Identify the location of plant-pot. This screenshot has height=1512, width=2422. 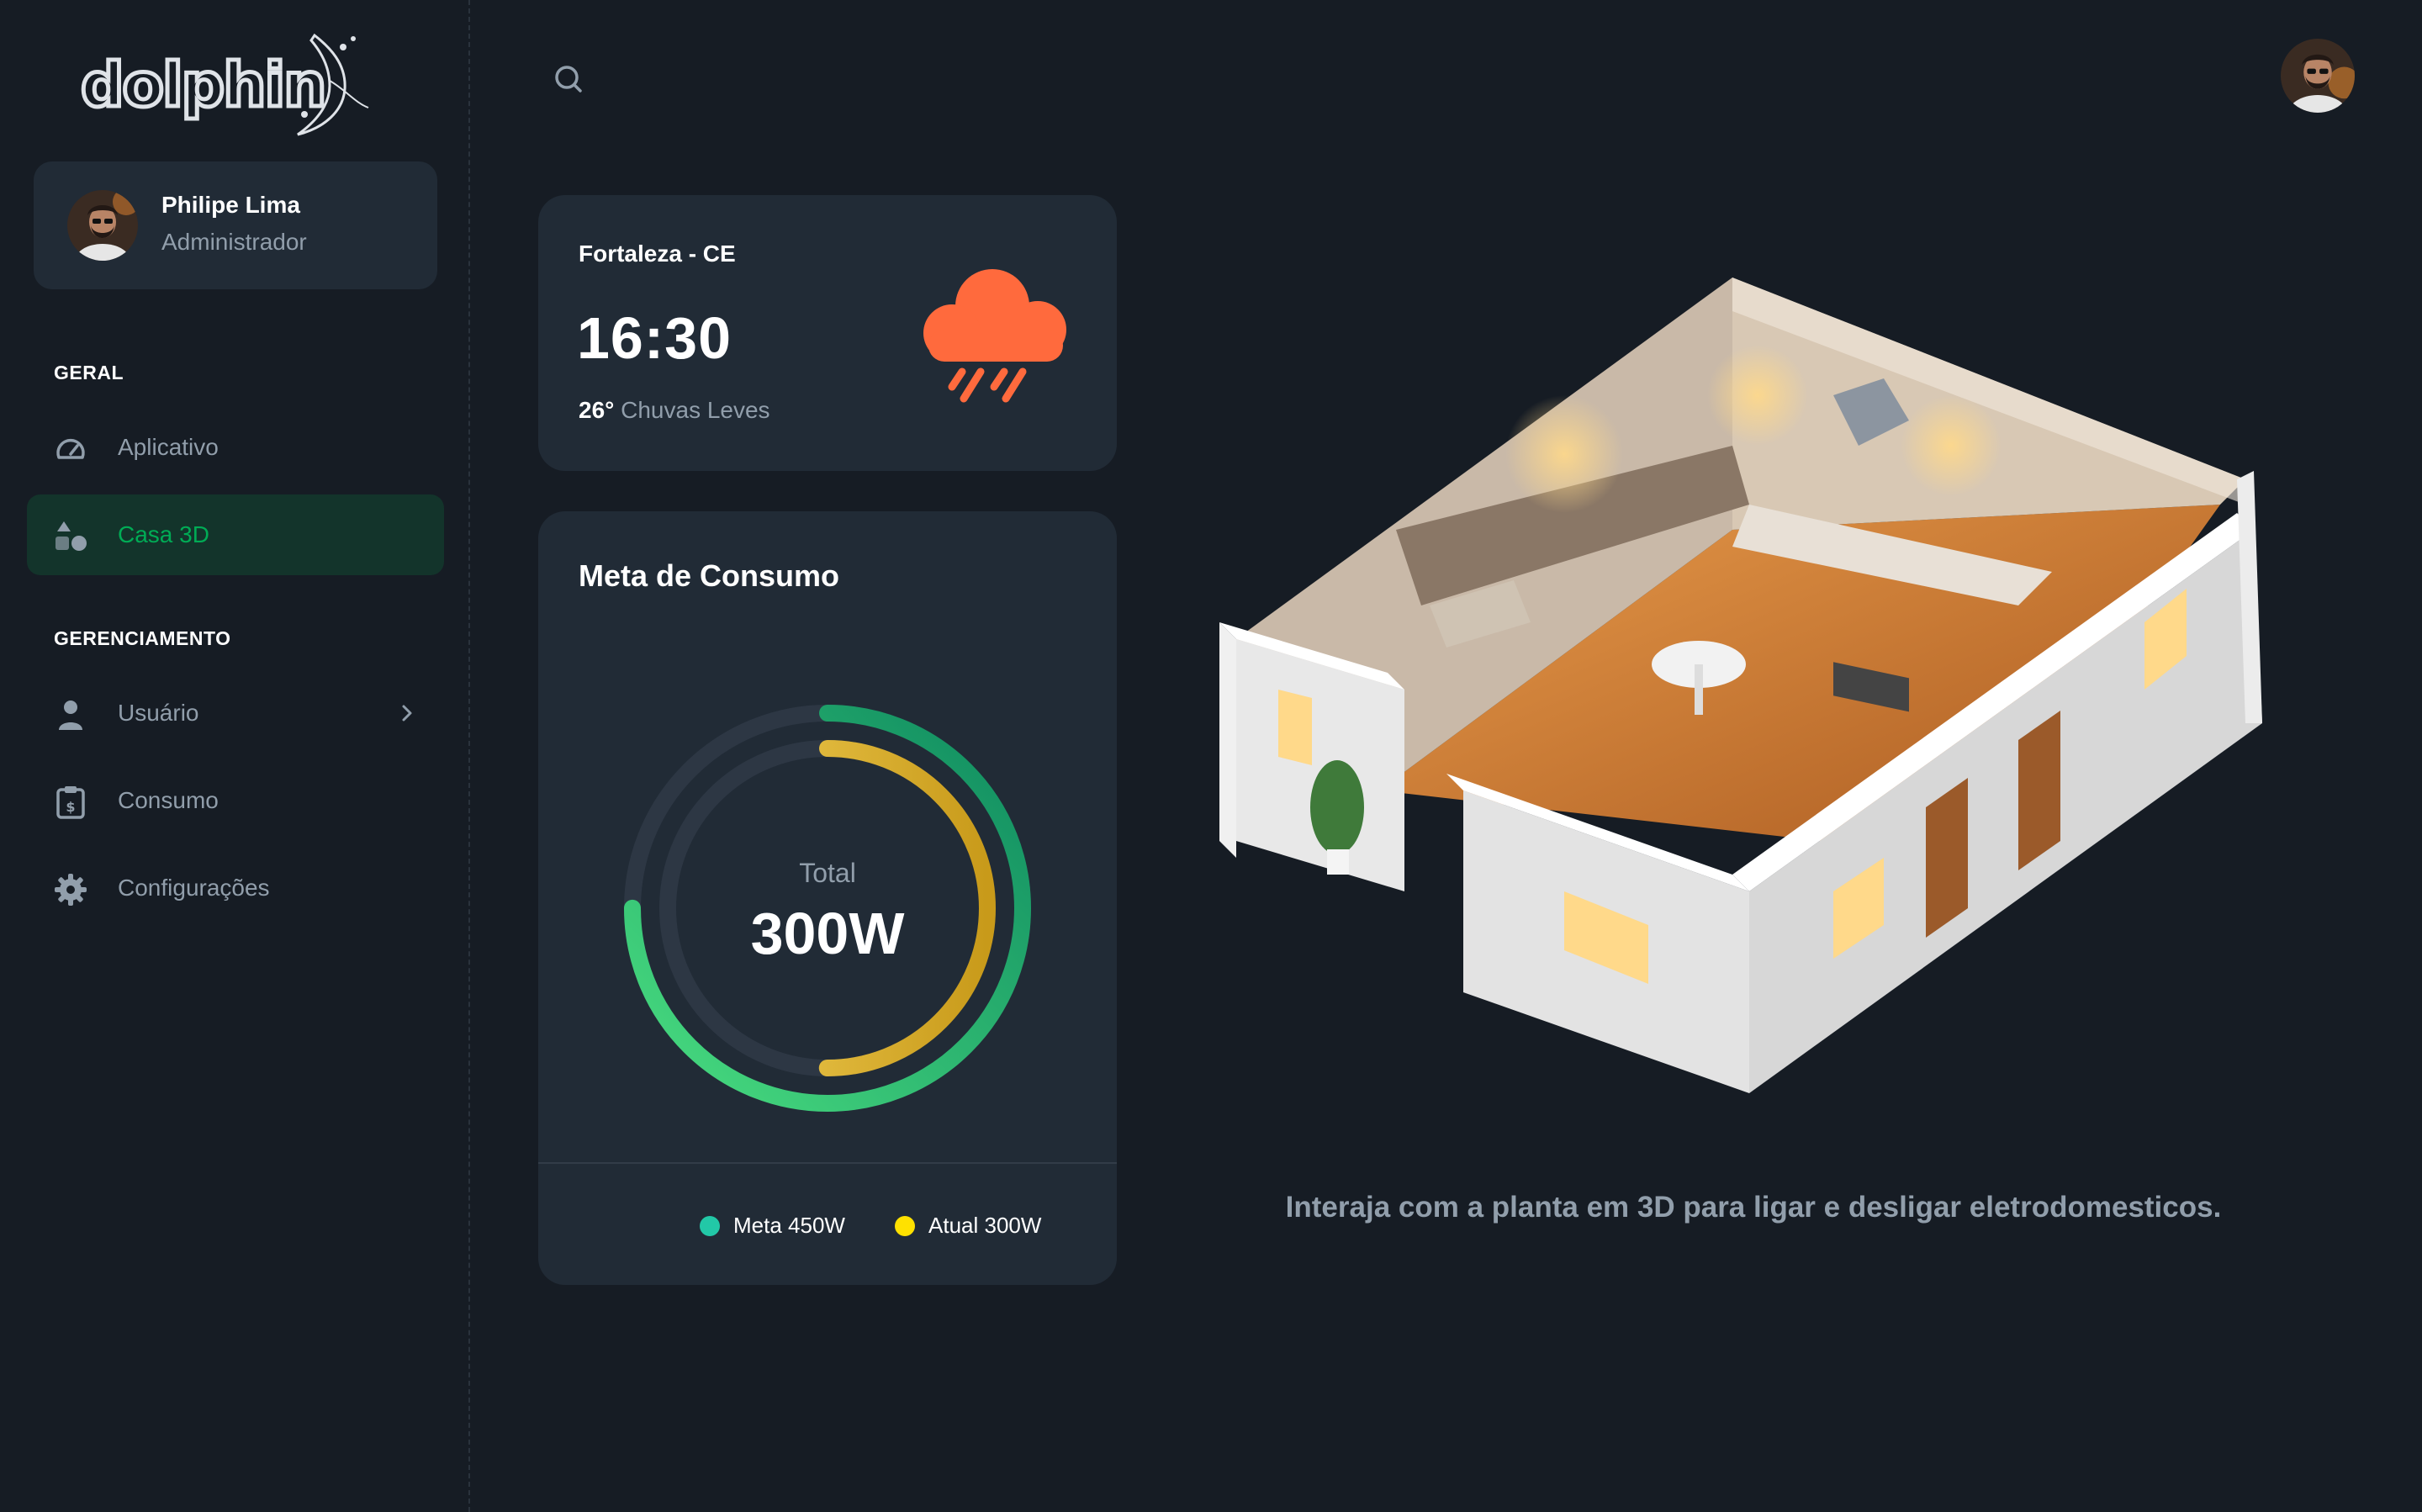
(1338, 862).